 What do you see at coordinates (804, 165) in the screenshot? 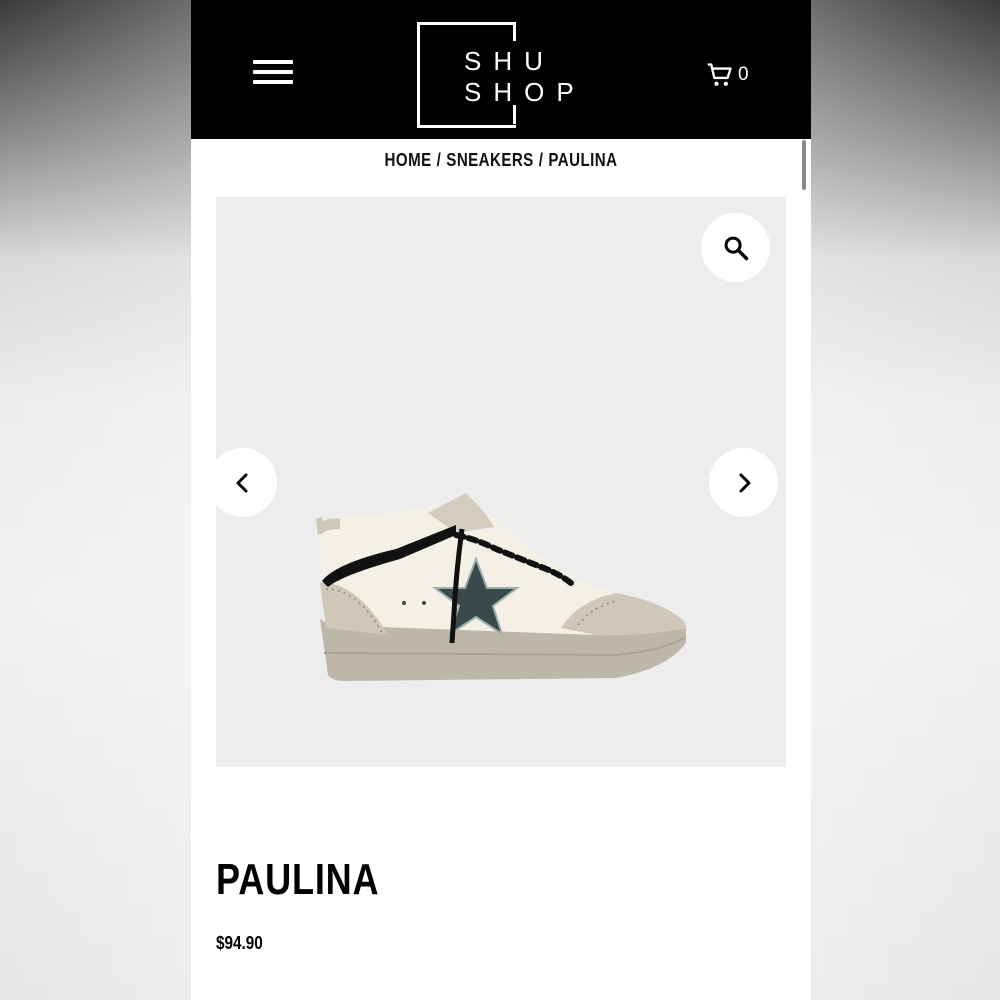
I see `scrollbar-thumb` at bounding box center [804, 165].